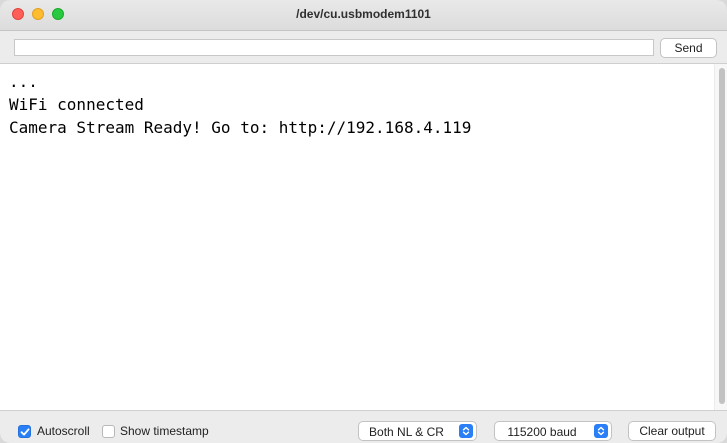 This screenshot has height=443, width=727. Describe the element at coordinates (108, 431) in the screenshot. I see `show-timestamp-checkbox` at that location.